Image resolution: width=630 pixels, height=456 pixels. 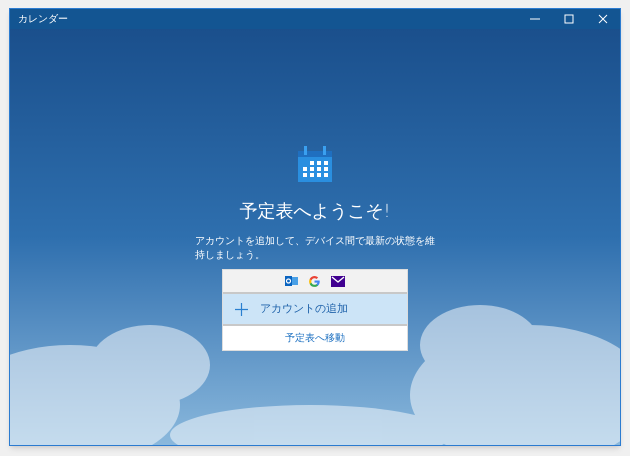 I want to click on calendar-icon, so click(x=315, y=164).